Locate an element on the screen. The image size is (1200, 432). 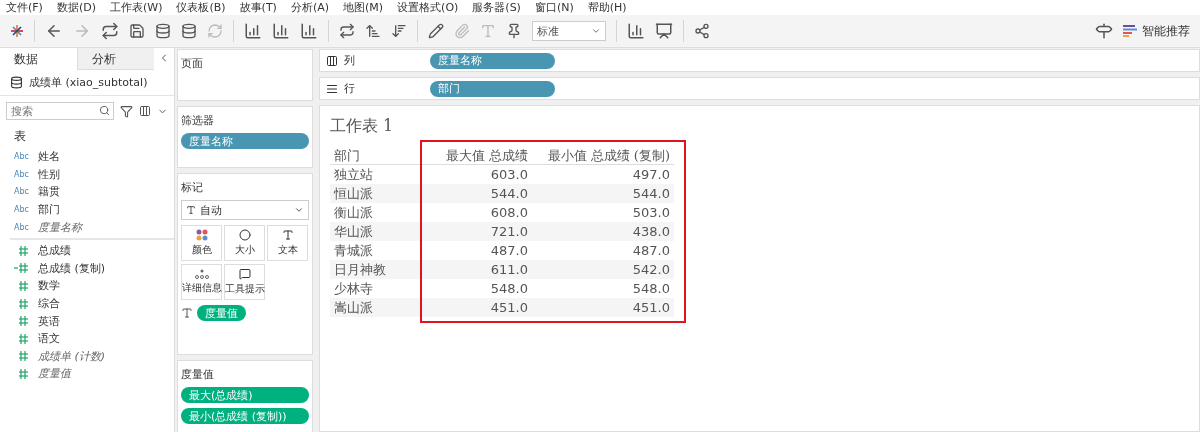
worksheet-title: 工作表 1 is located at coordinates (362, 126).